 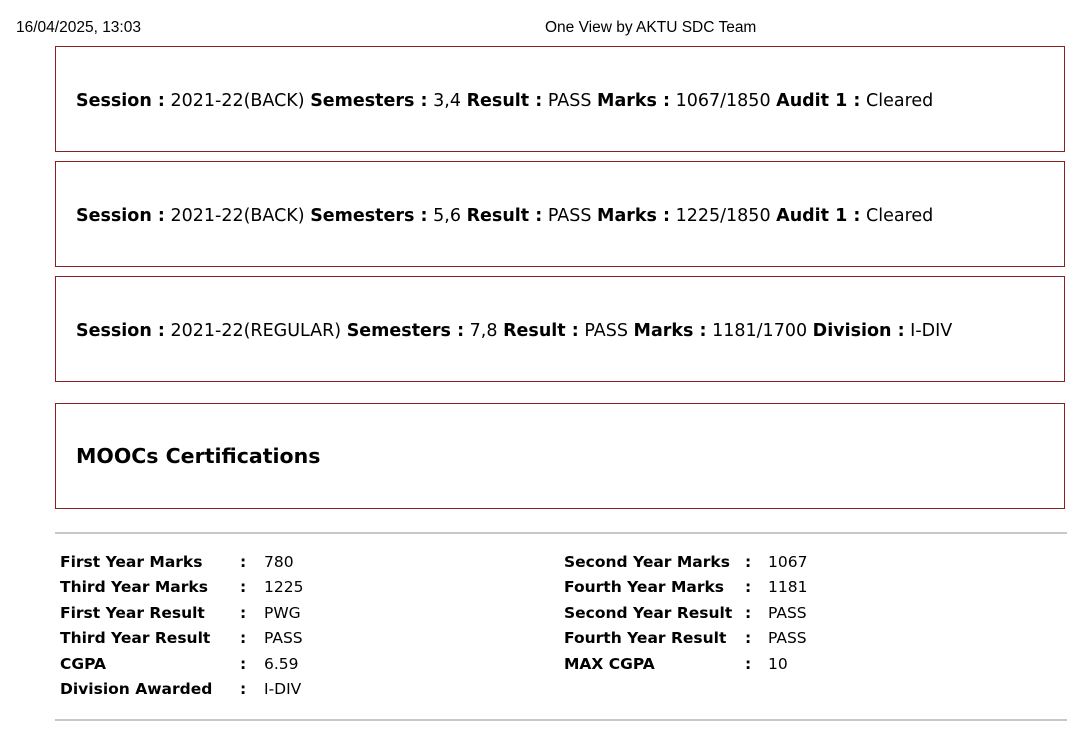 I want to click on division-label: Division :, so click(x=858, y=331).